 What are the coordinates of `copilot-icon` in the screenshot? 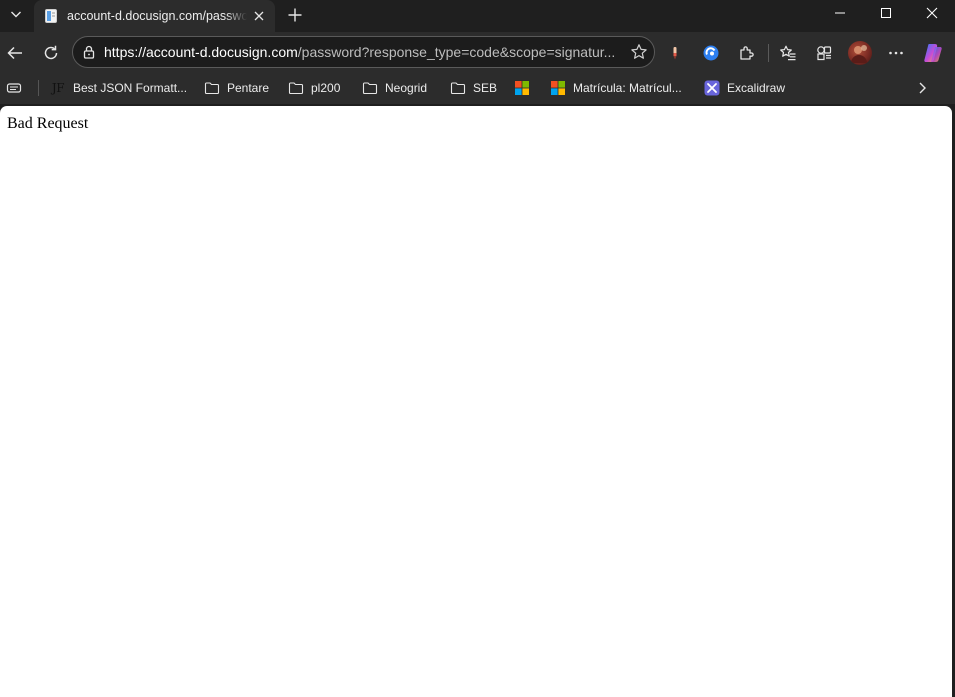 It's located at (933, 53).